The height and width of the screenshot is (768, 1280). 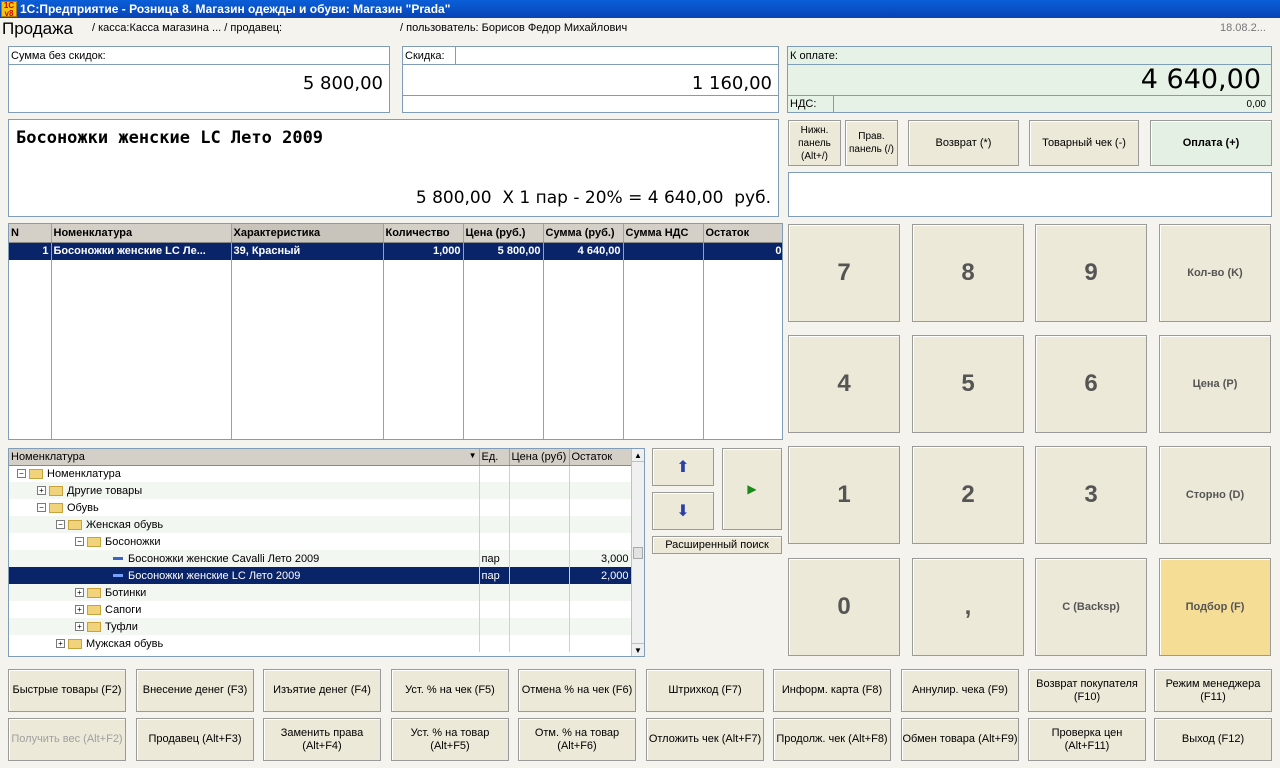 I want to click on postpone-receipt-button: Отложить чек (Alt+F7), so click(x=705, y=739).